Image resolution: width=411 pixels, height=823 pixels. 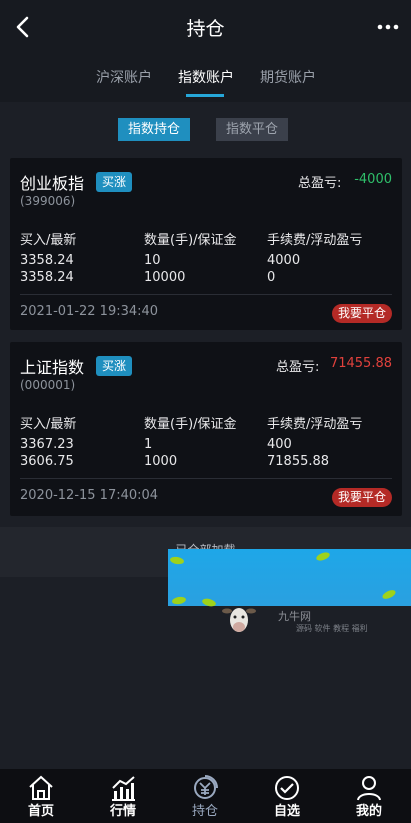 I want to click on more-dots-icon, so click(x=388, y=27).